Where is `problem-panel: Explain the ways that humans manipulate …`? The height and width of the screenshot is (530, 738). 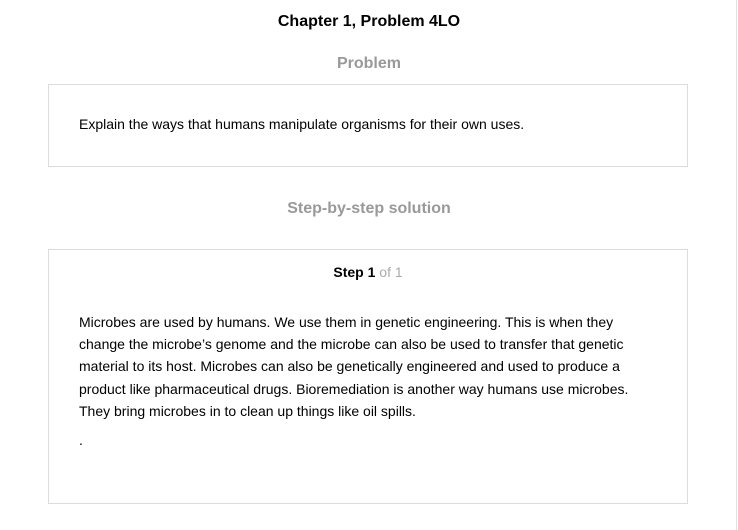 problem-panel: Explain the ways that humans manipulate … is located at coordinates (368, 125).